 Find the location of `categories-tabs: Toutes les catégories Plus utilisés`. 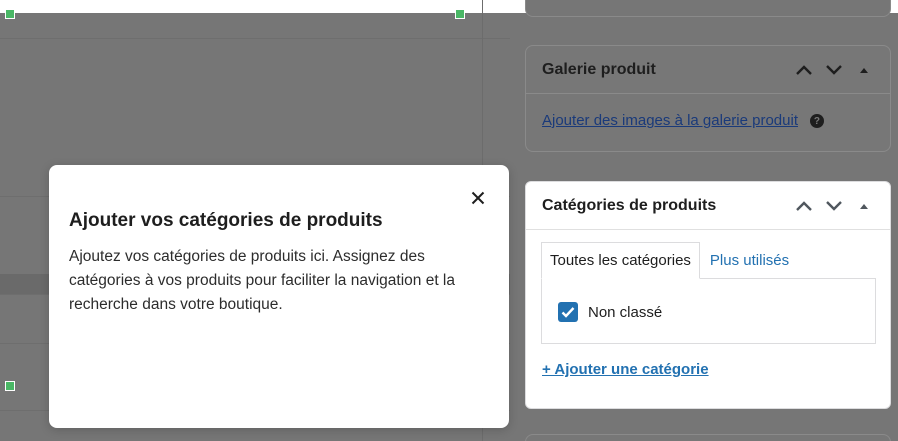

categories-tabs: Toutes les catégories Plus utilisés is located at coordinates (669, 260).